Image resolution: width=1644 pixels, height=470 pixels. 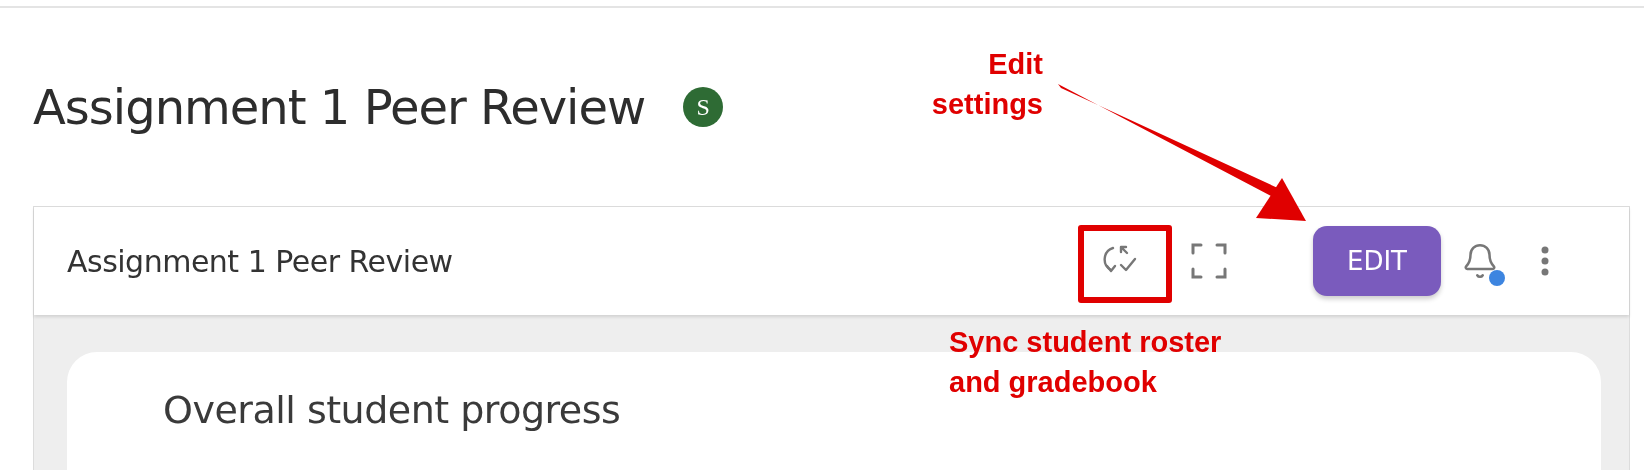 What do you see at coordinates (986, 84) in the screenshot?
I see `annotation-label: Edit settings` at bounding box center [986, 84].